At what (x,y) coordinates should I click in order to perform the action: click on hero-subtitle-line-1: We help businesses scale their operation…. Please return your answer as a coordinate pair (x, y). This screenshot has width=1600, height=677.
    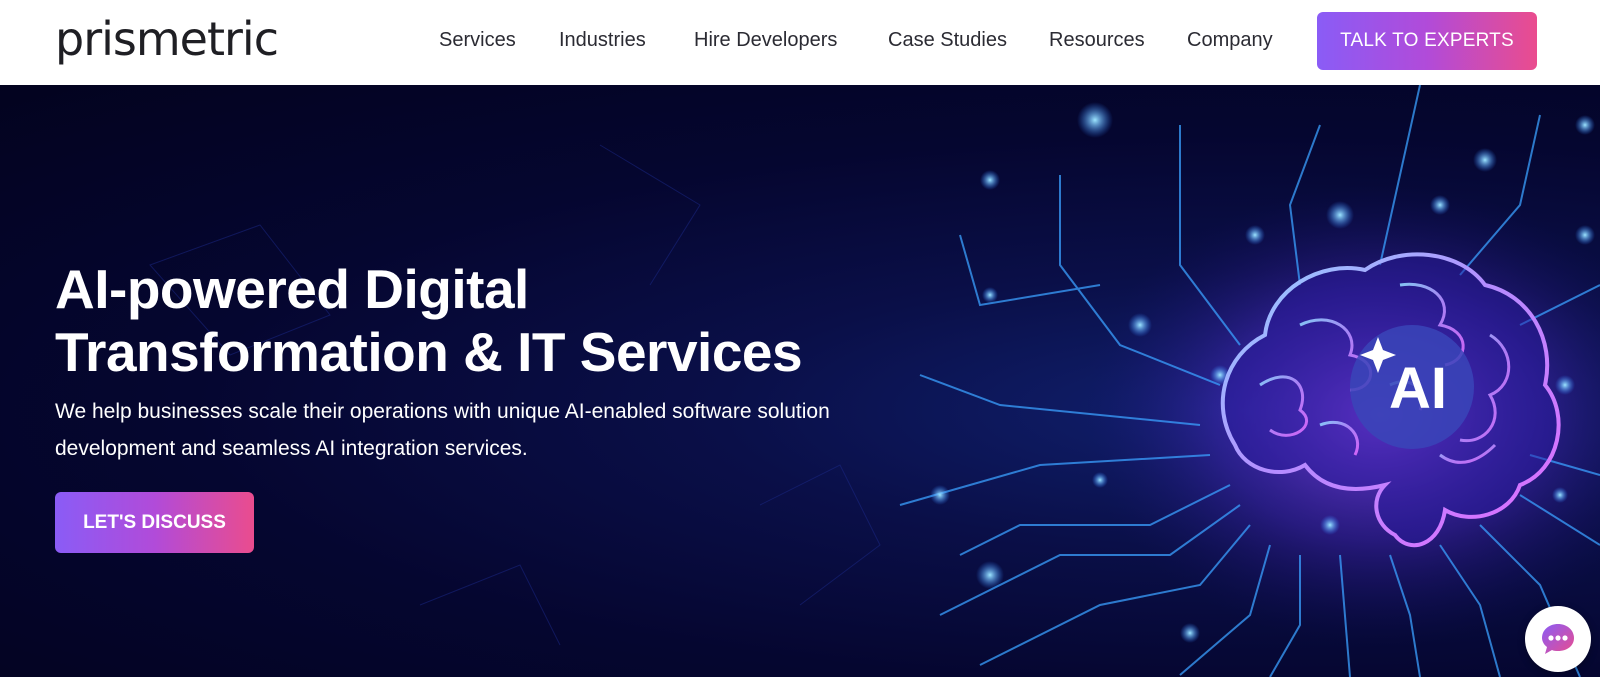
    Looking at the image, I should click on (442, 411).